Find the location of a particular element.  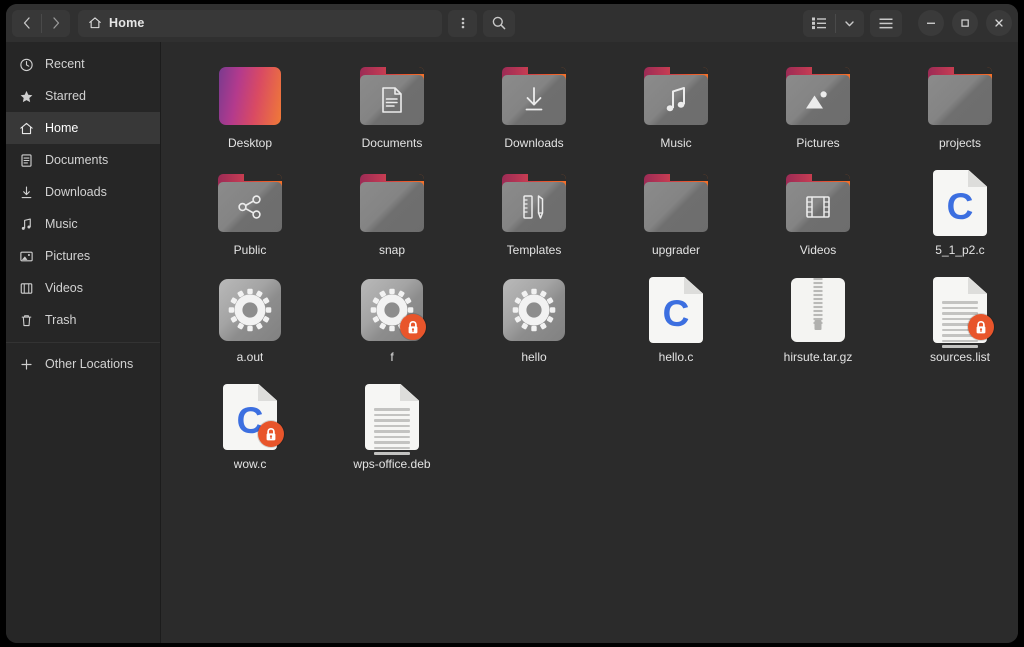

file-label: f is located at coordinates (392, 357).